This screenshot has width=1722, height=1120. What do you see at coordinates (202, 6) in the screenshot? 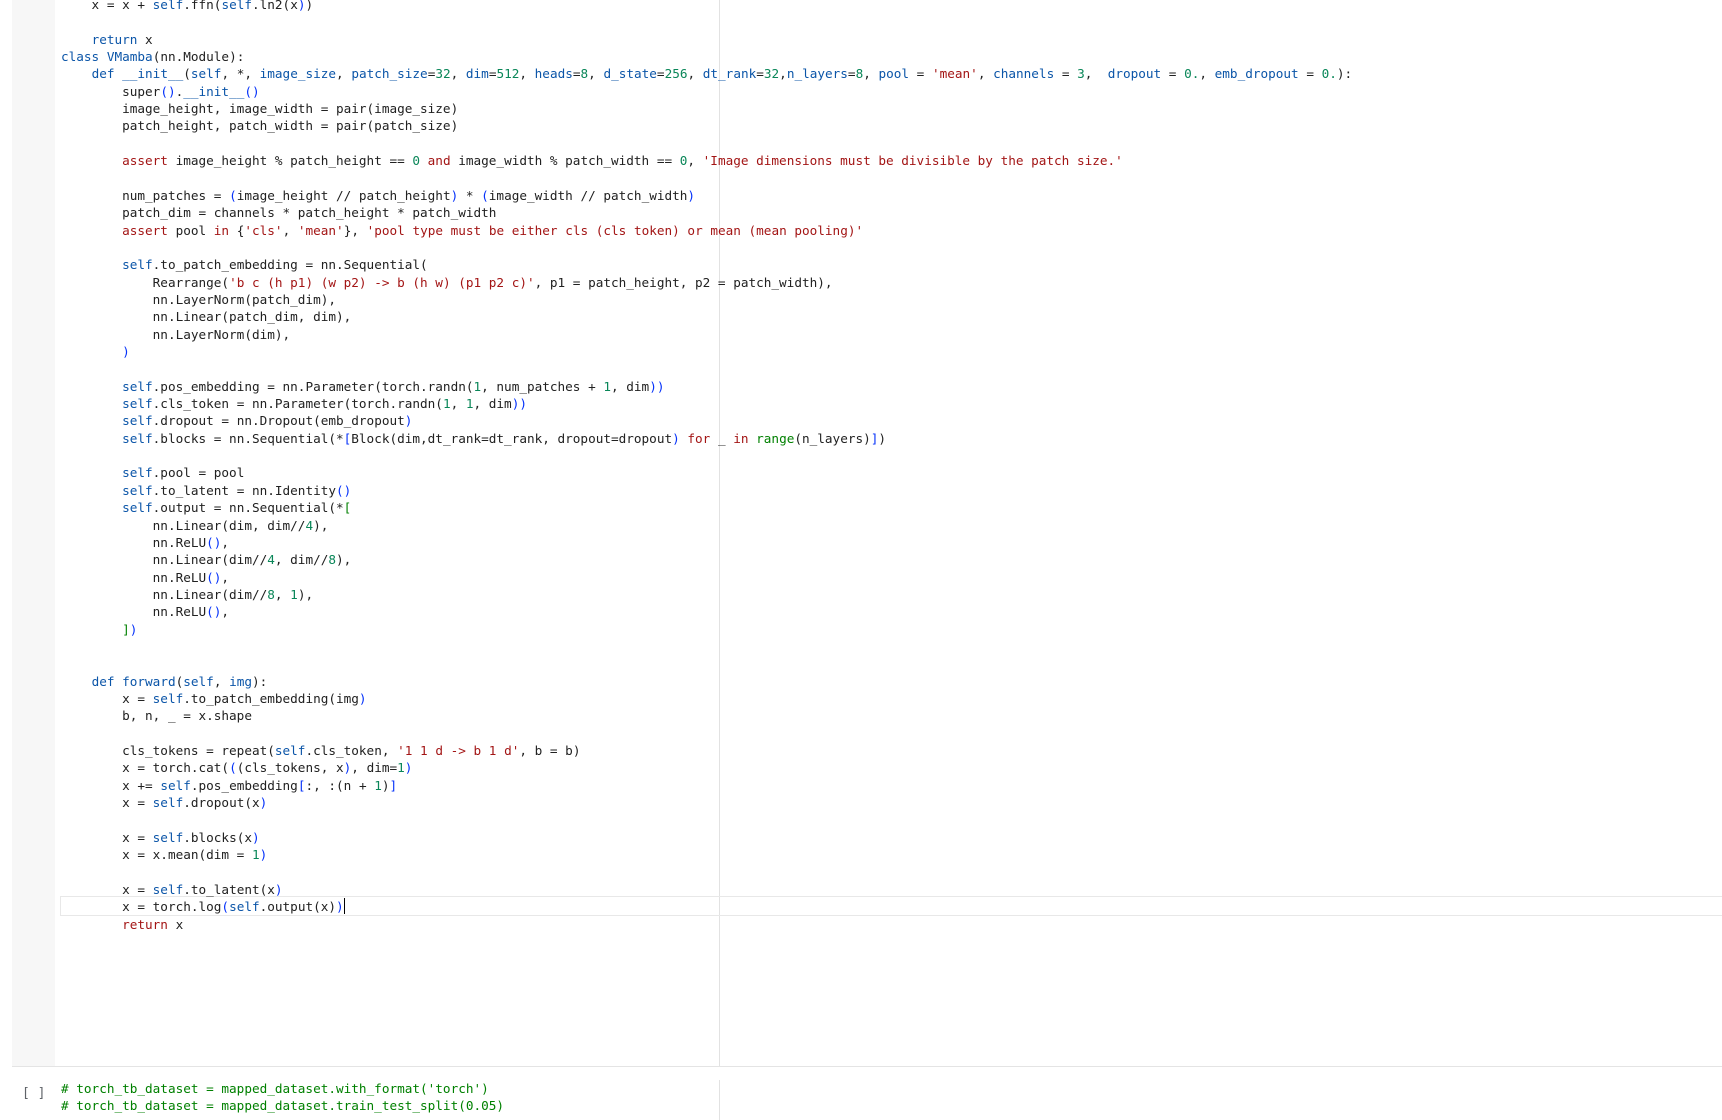
I see `code-token: .ffn(` at bounding box center [202, 6].